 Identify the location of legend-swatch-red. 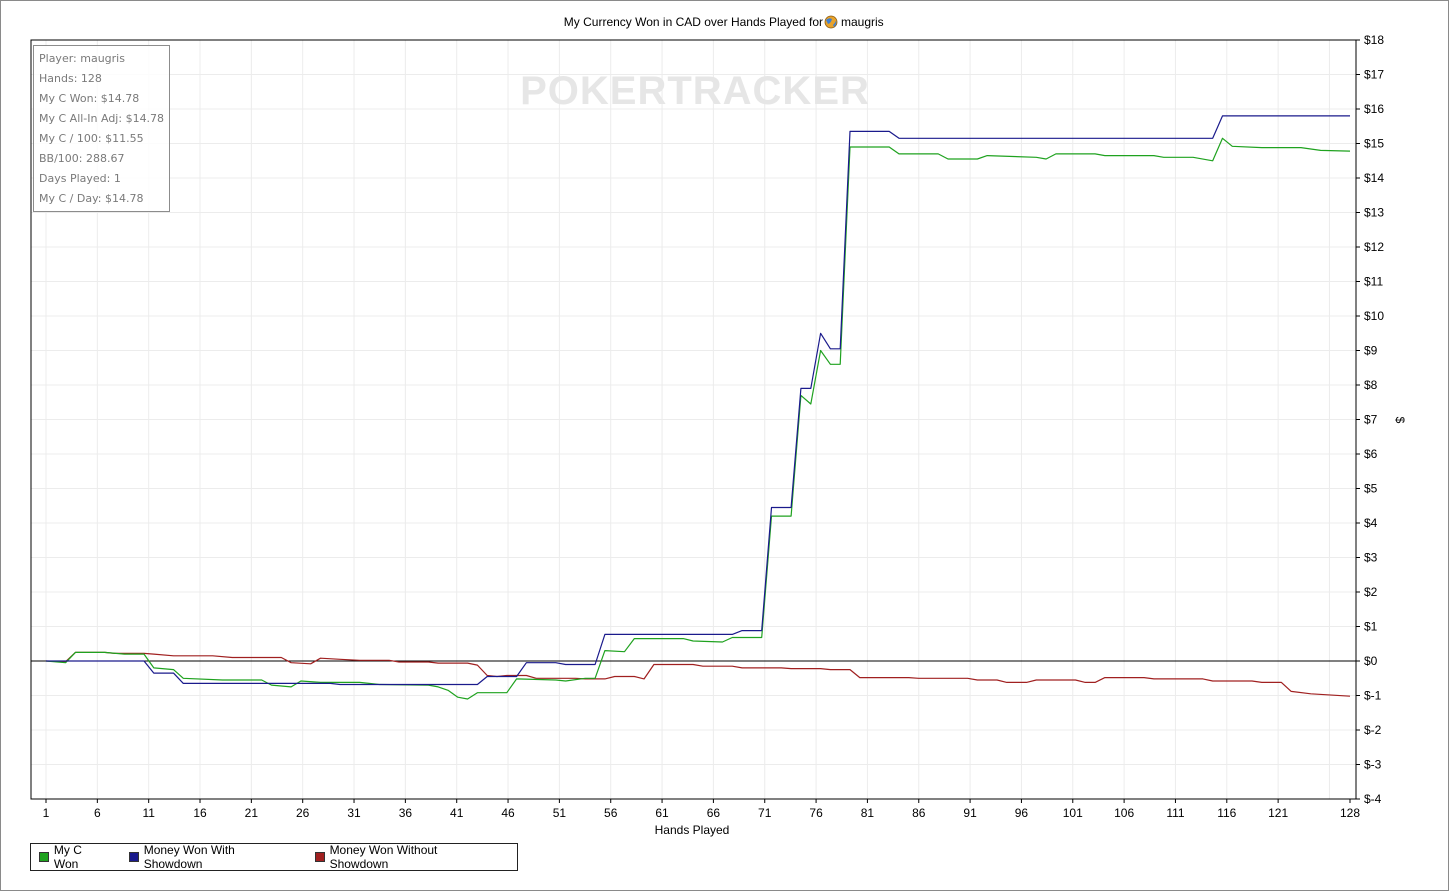
(319, 857).